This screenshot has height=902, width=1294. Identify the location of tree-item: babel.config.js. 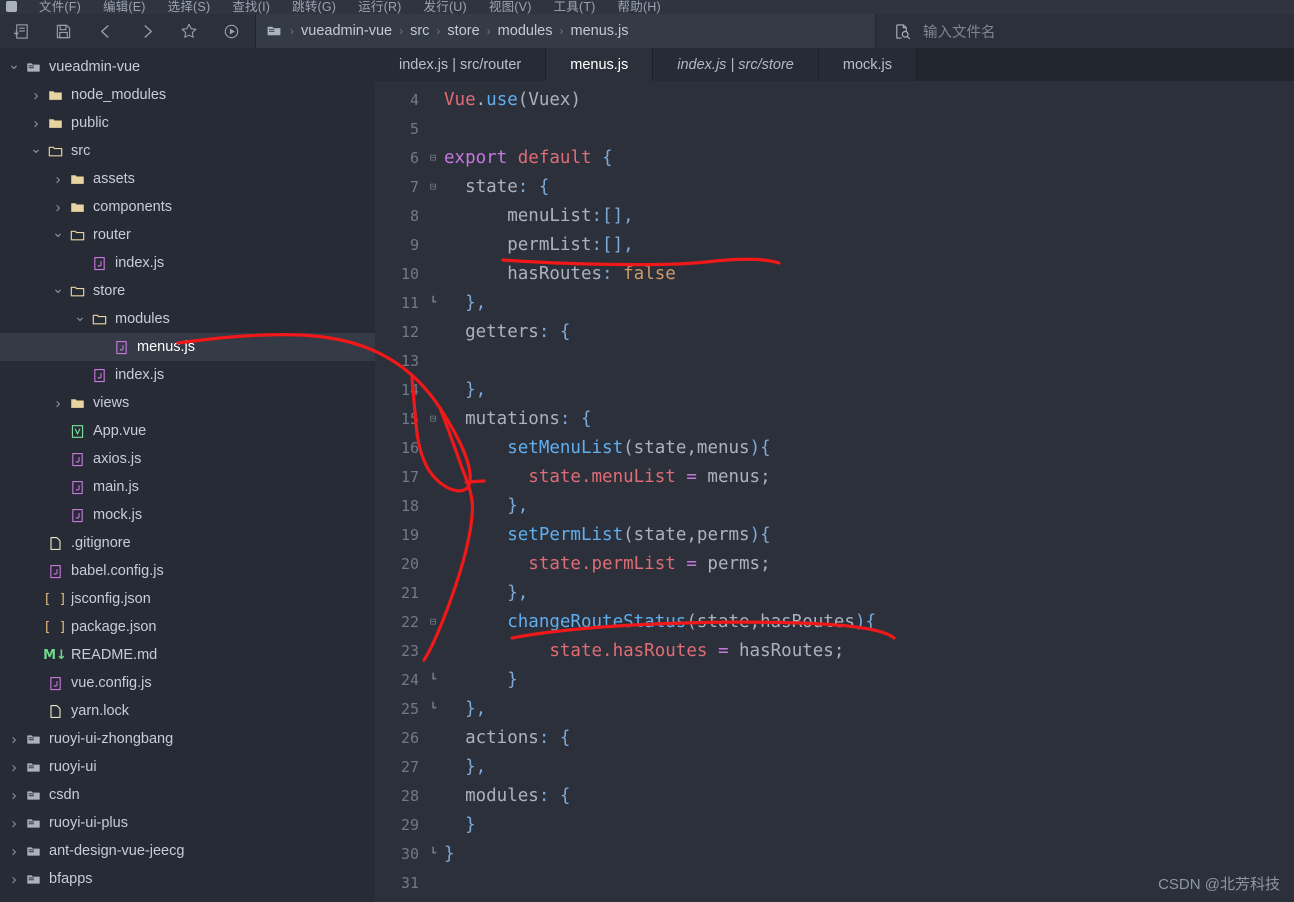
(187, 571).